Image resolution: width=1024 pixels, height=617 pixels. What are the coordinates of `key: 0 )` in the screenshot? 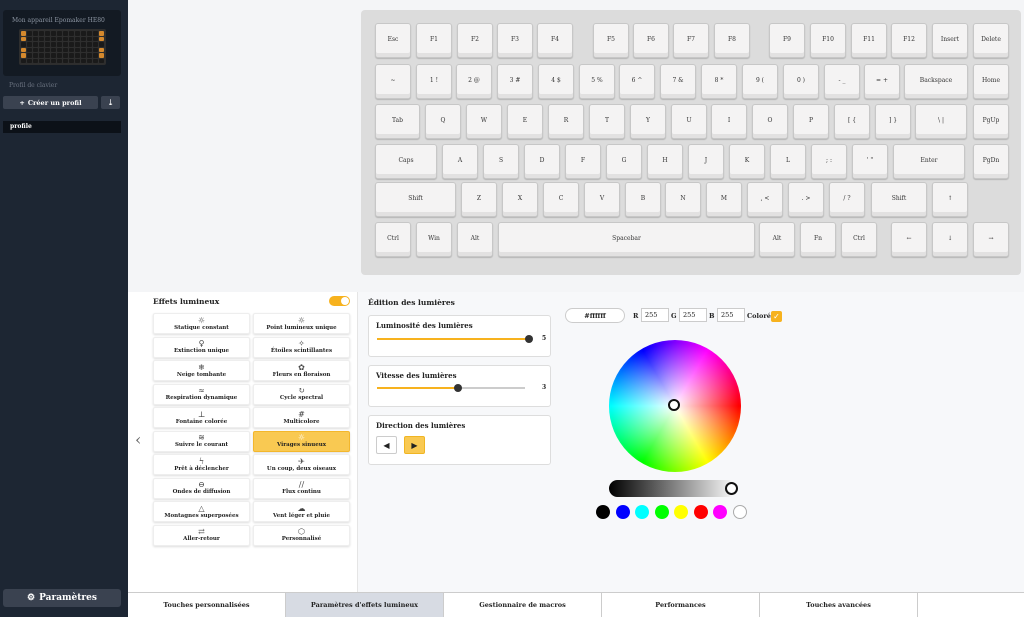 It's located at (801, 81).